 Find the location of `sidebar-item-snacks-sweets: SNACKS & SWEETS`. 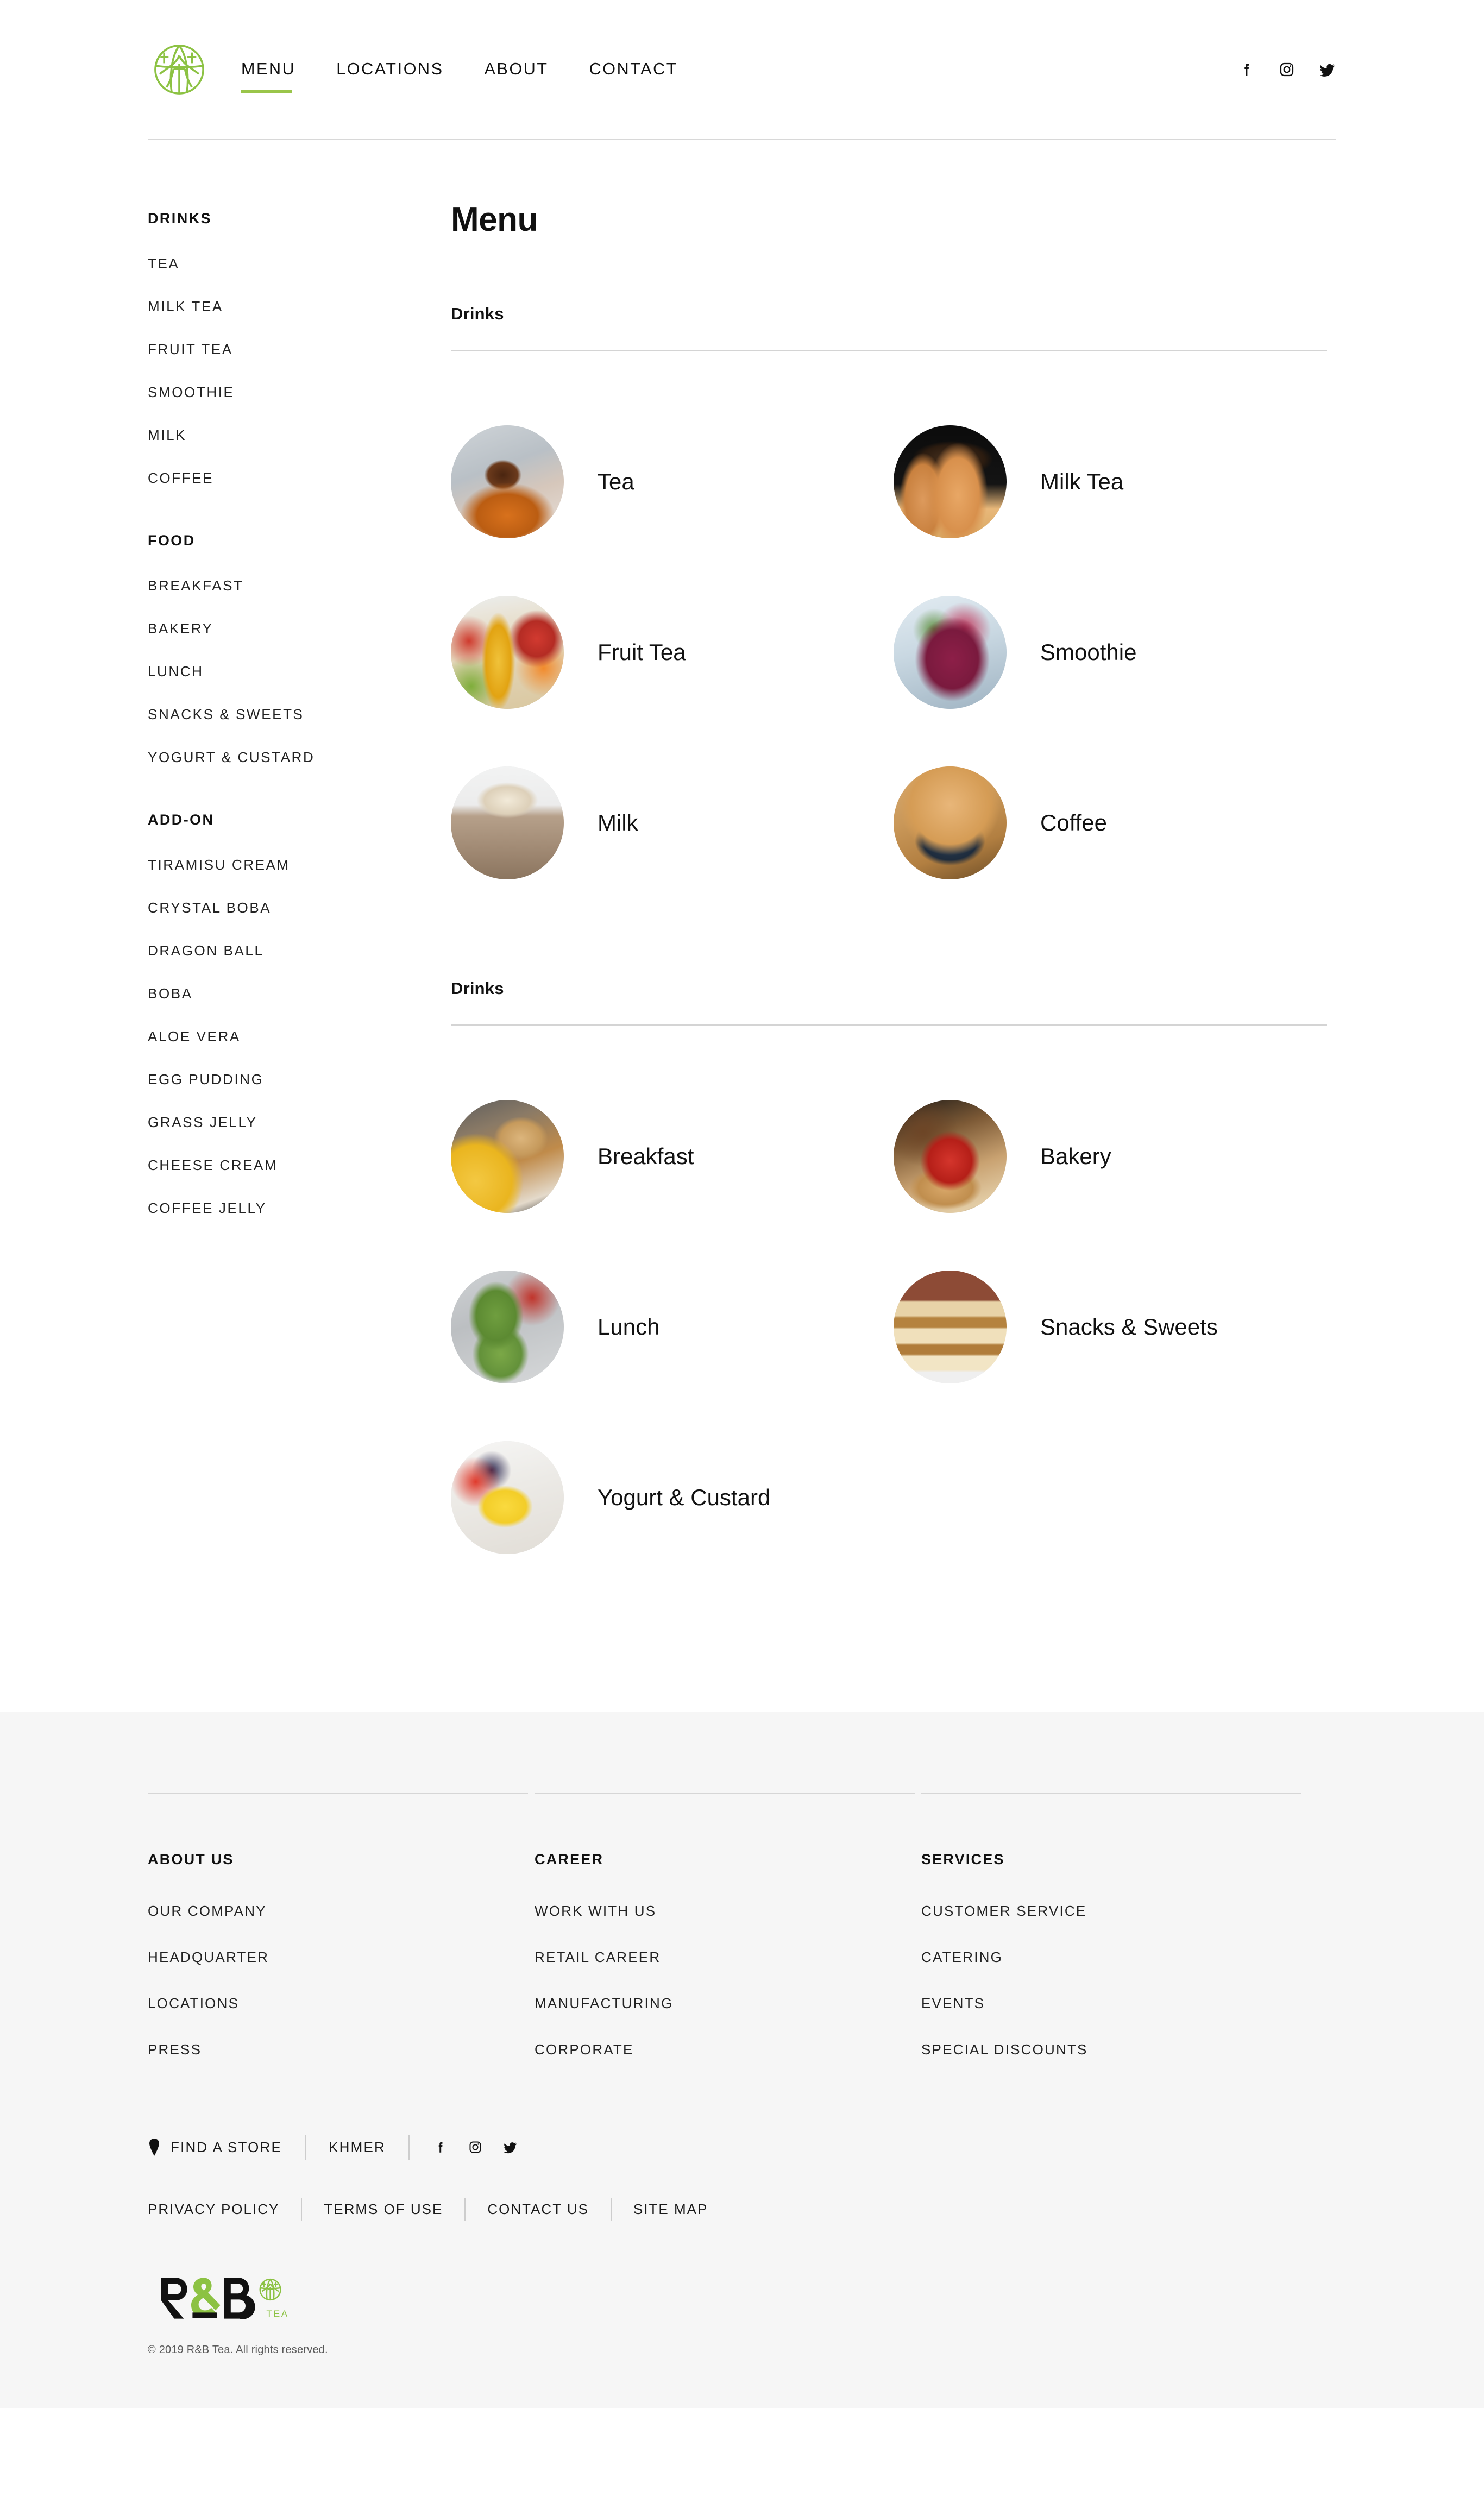

sidebar-item-snacks-sweets: SNACKS & SWEETS is located at coordinates (297, 714).